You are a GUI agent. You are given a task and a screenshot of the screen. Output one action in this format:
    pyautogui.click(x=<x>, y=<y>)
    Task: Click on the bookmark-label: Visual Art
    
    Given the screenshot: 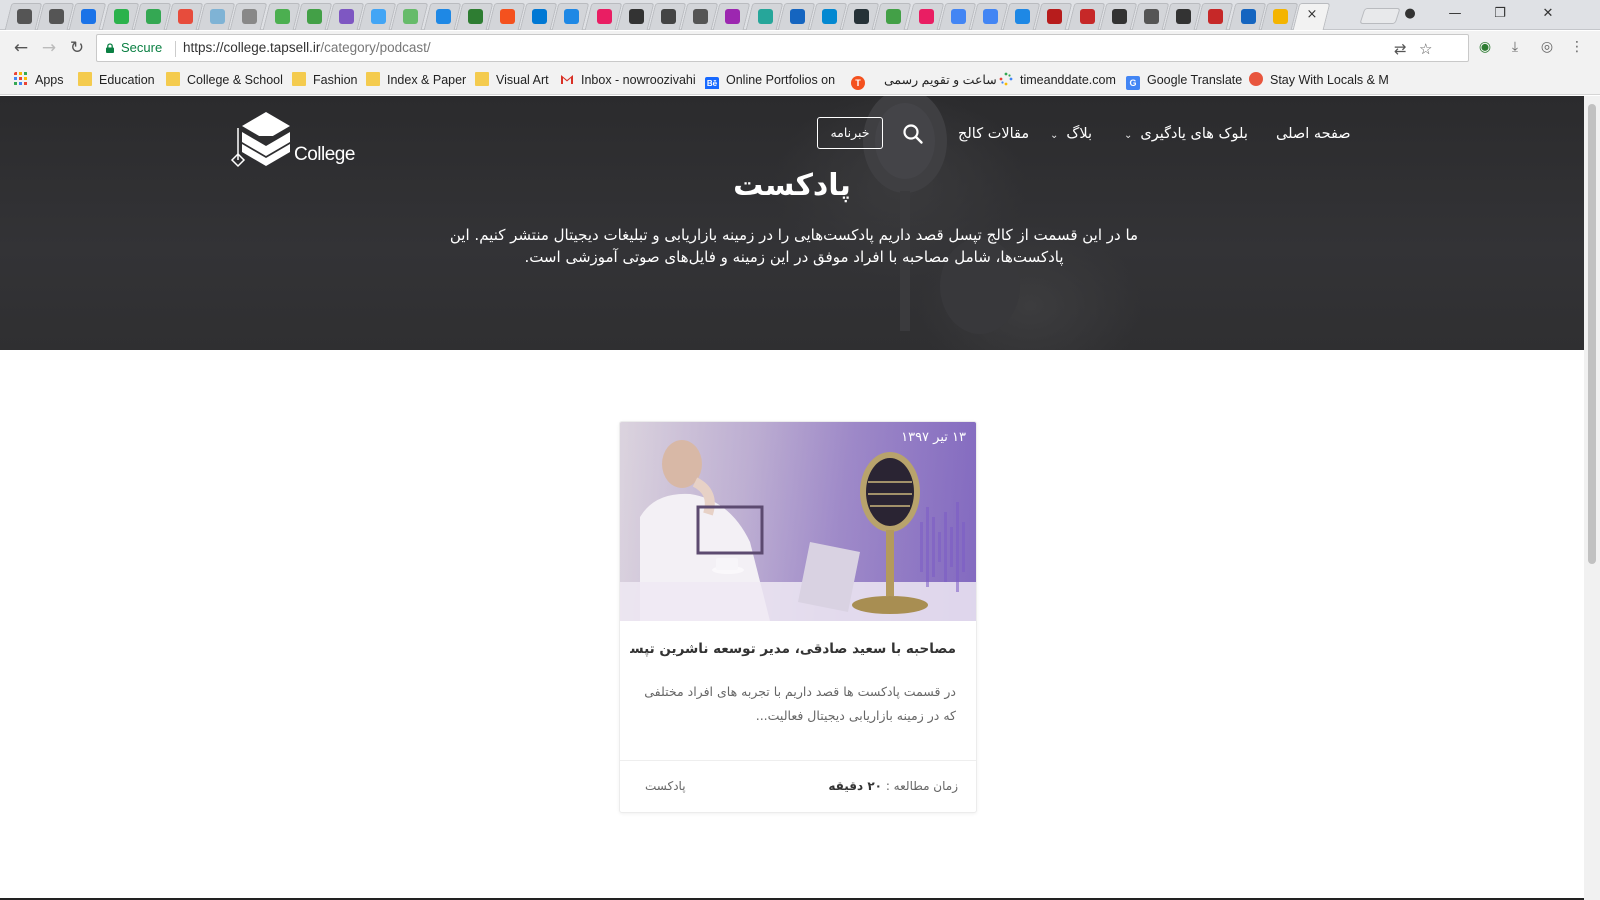 What is the action you would take?
    pyautogui.click(x=522, y=80)
    